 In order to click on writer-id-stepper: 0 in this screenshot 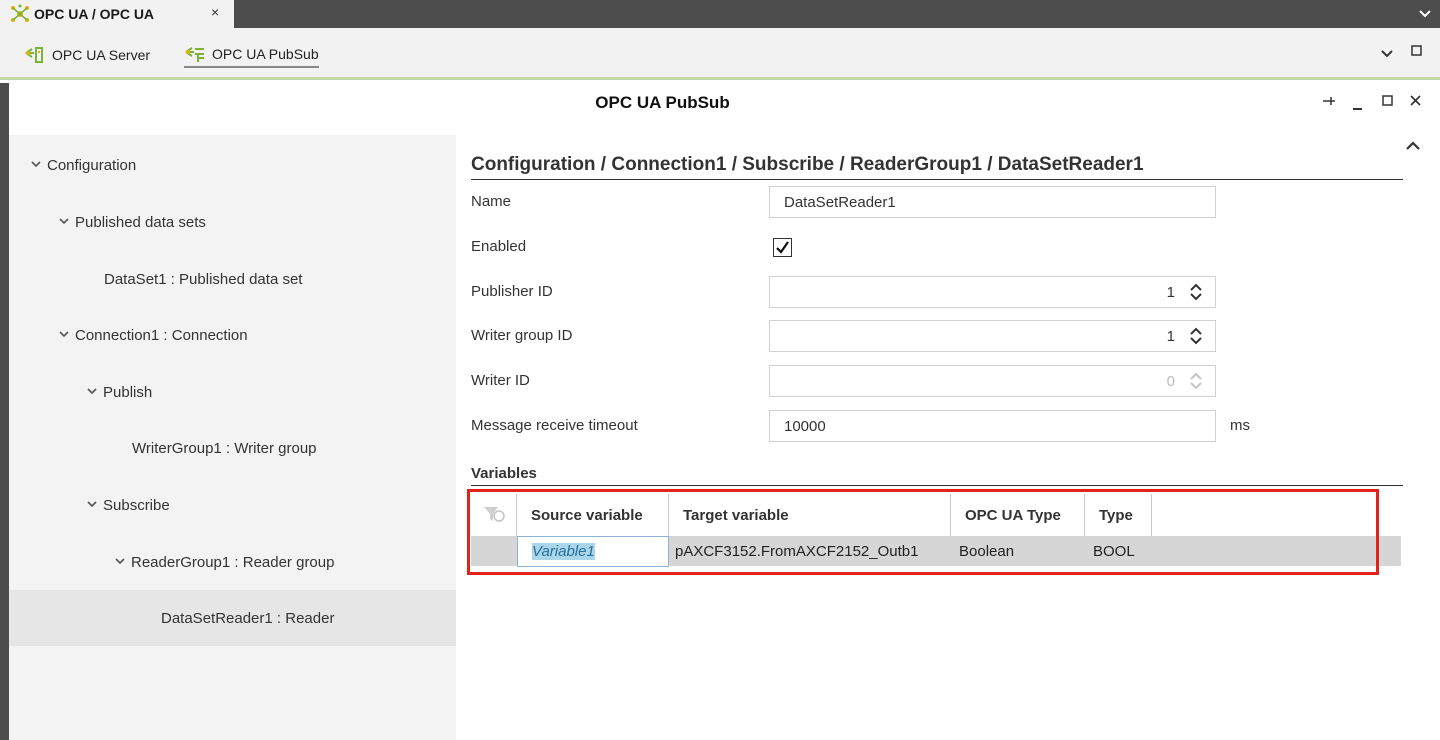, I will do `click(992, 381)`.